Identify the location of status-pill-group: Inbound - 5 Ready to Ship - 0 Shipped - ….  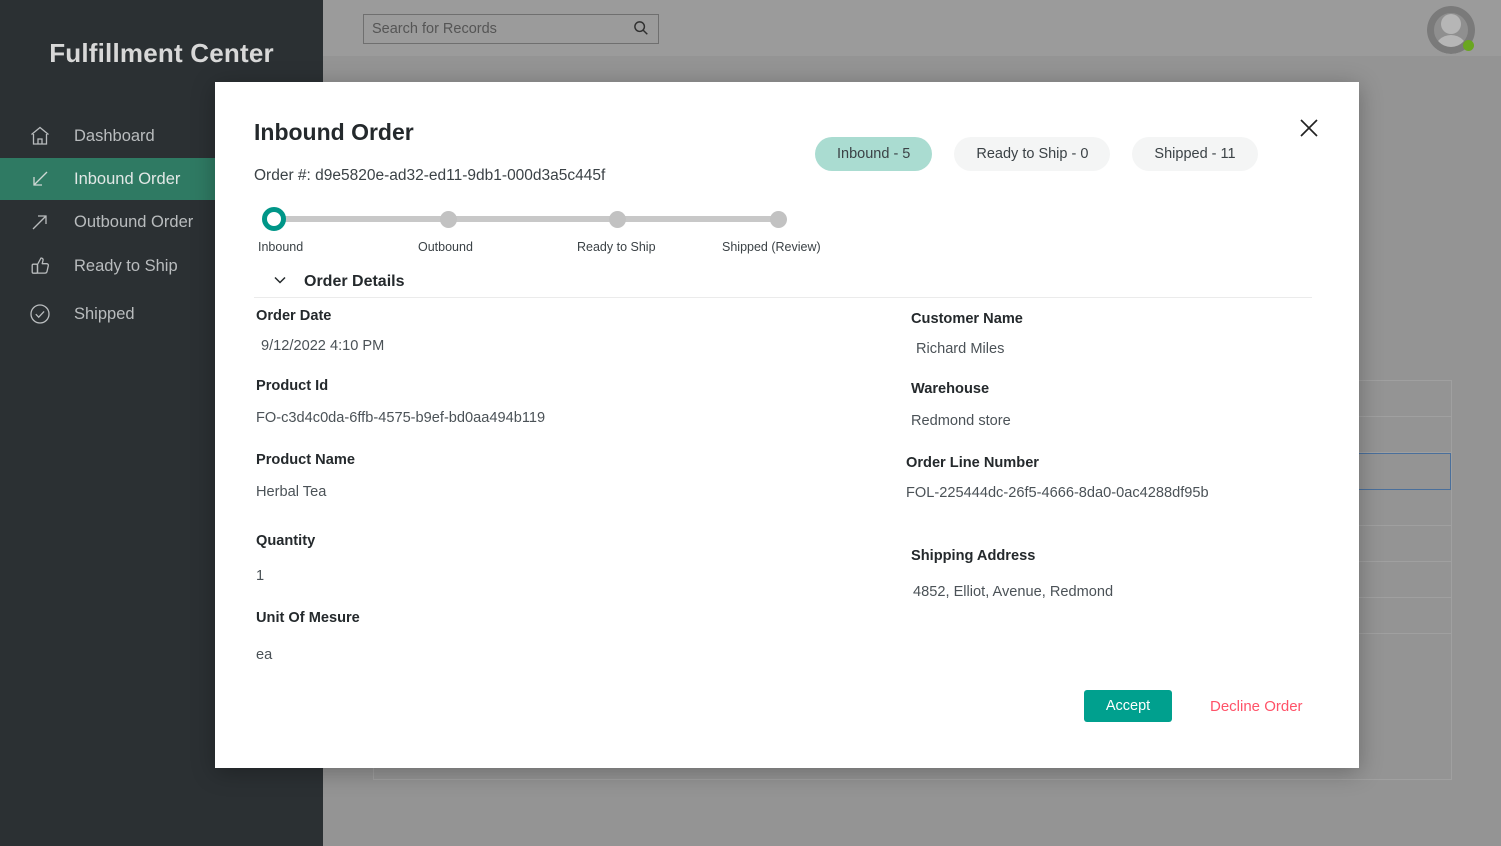
(1036, 154).